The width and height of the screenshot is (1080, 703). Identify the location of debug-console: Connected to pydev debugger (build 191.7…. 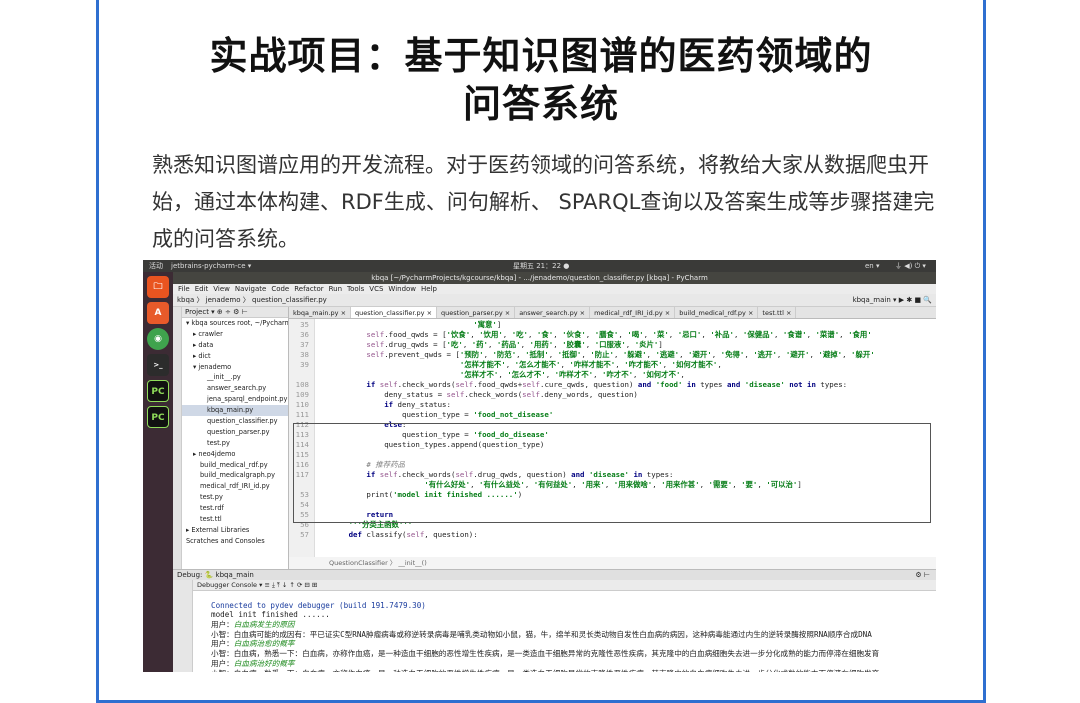
(564, 631).